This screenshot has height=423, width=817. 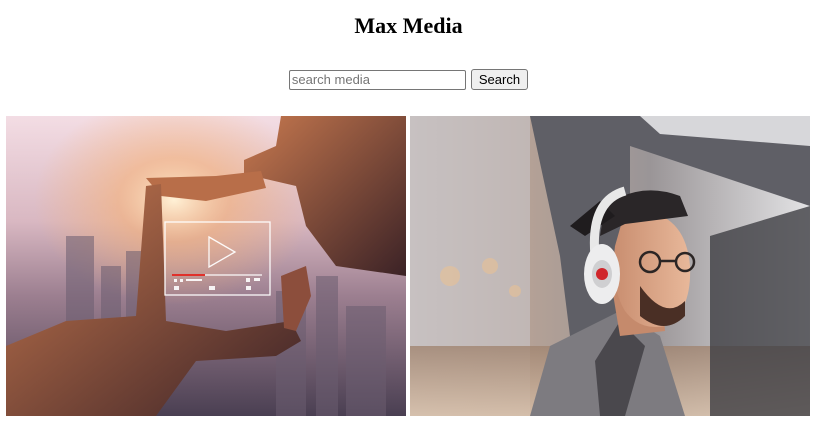 I want to click on search-input, so click(x=377, y=79).